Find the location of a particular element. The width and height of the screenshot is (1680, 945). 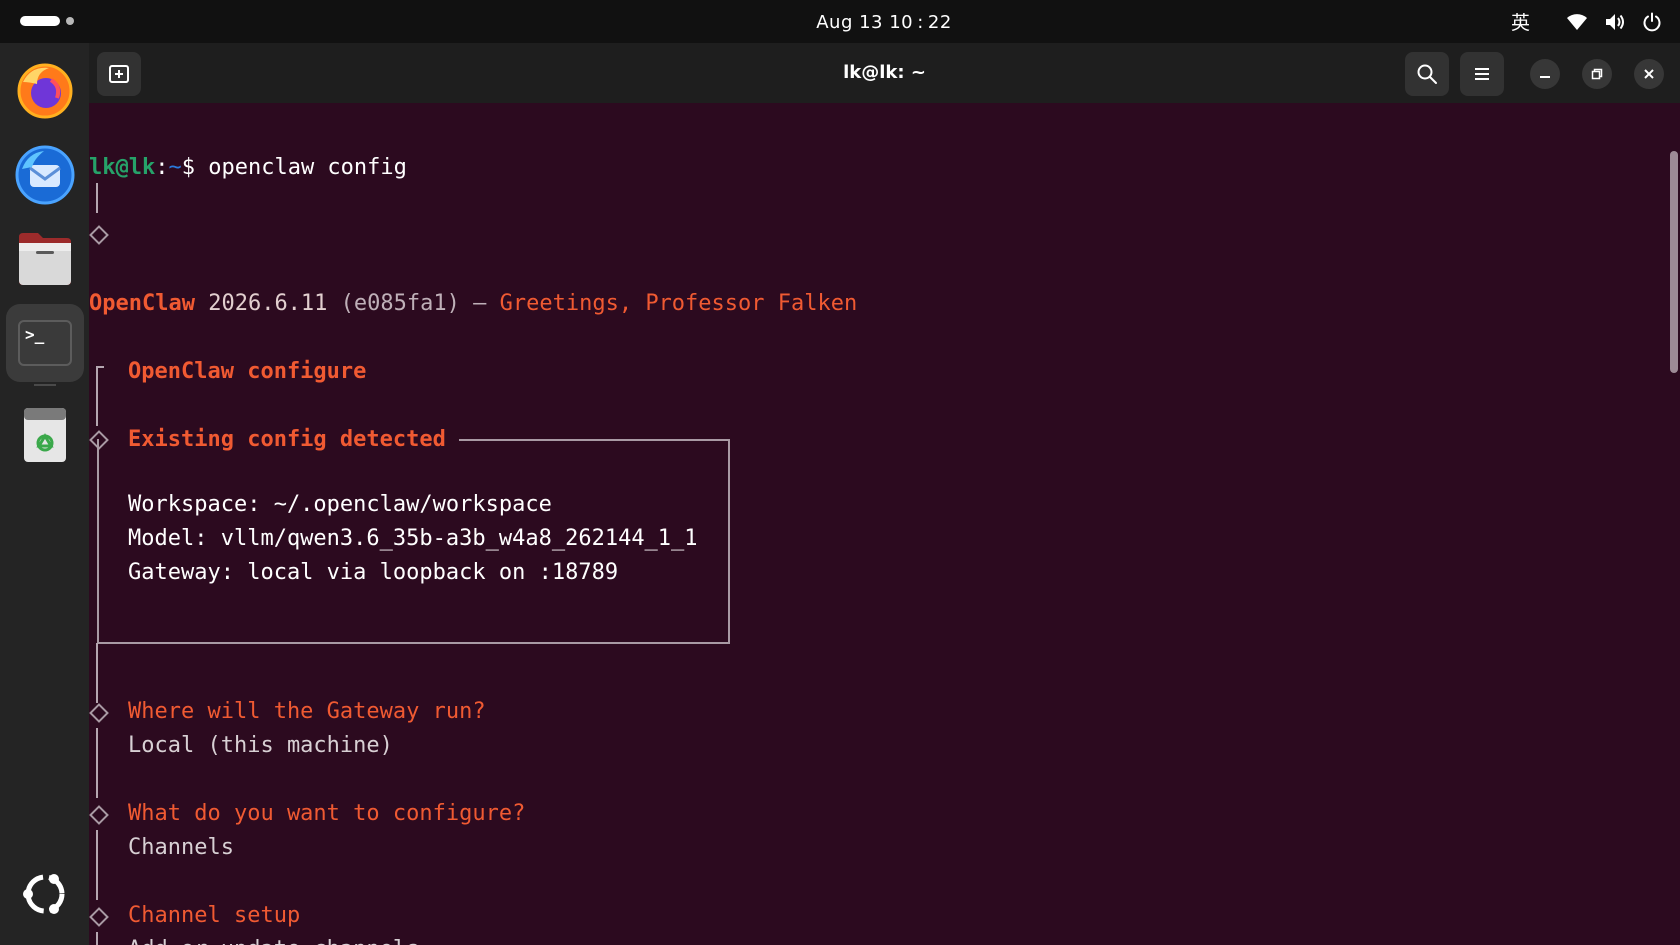

trash-icon is located at coordinates (45, 435).